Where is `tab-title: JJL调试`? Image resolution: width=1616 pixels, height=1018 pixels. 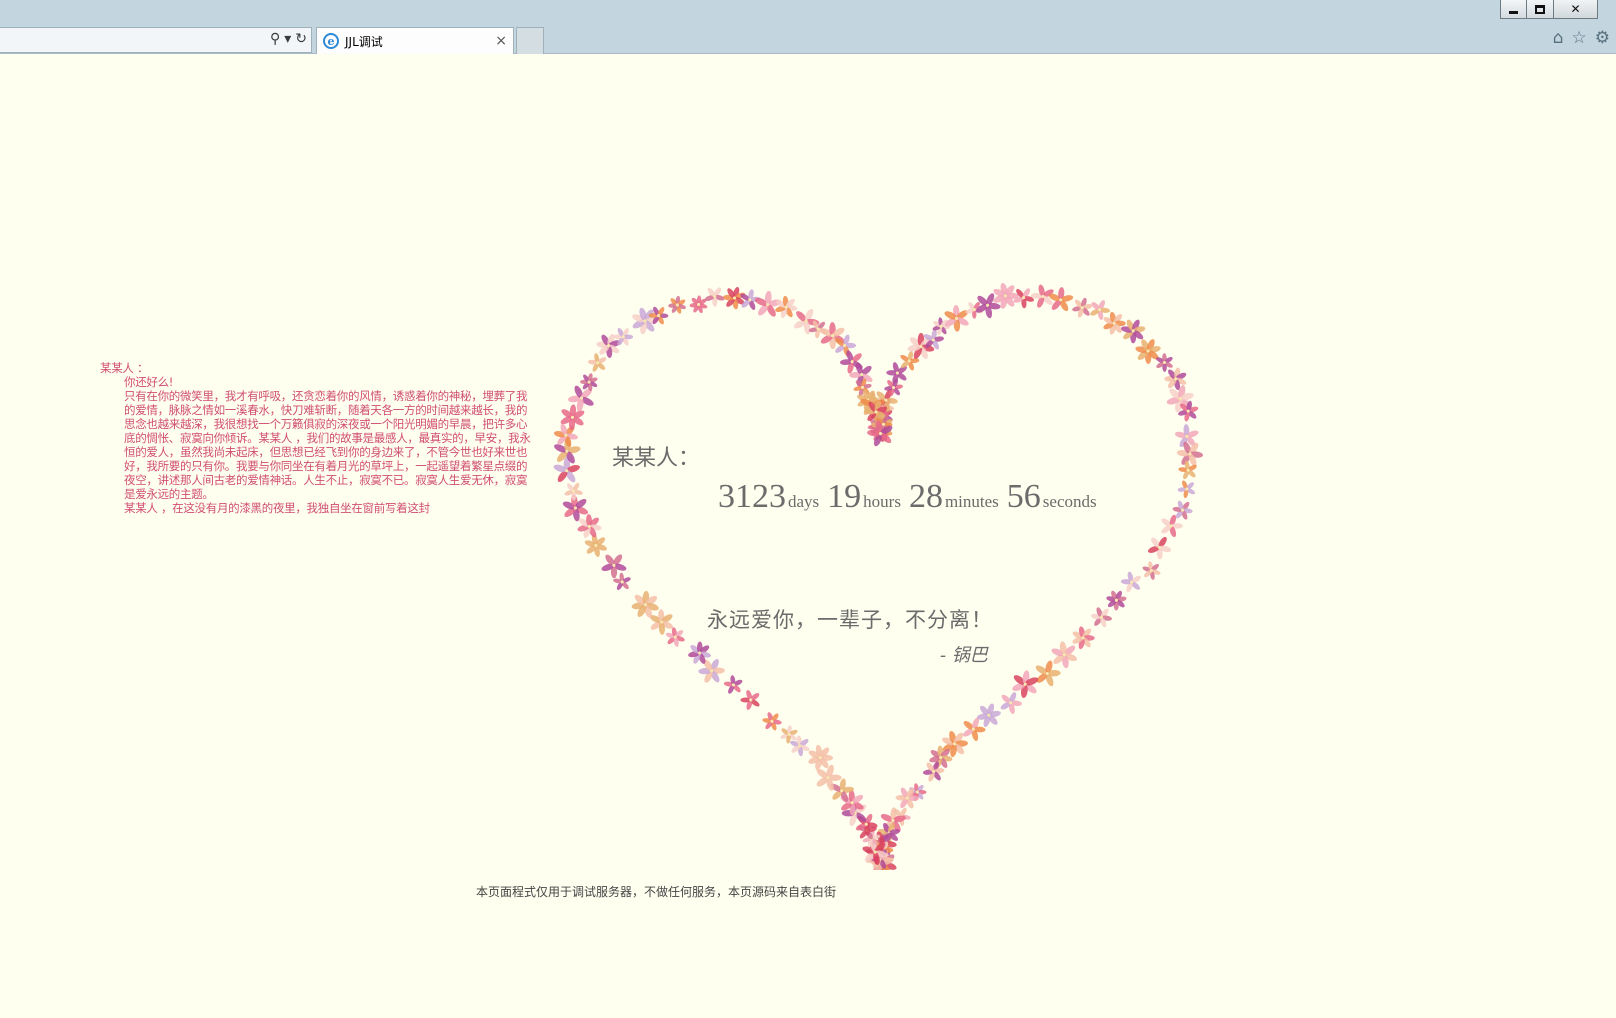 tab-title: JJL调试 is located at coordinates (364, 41).